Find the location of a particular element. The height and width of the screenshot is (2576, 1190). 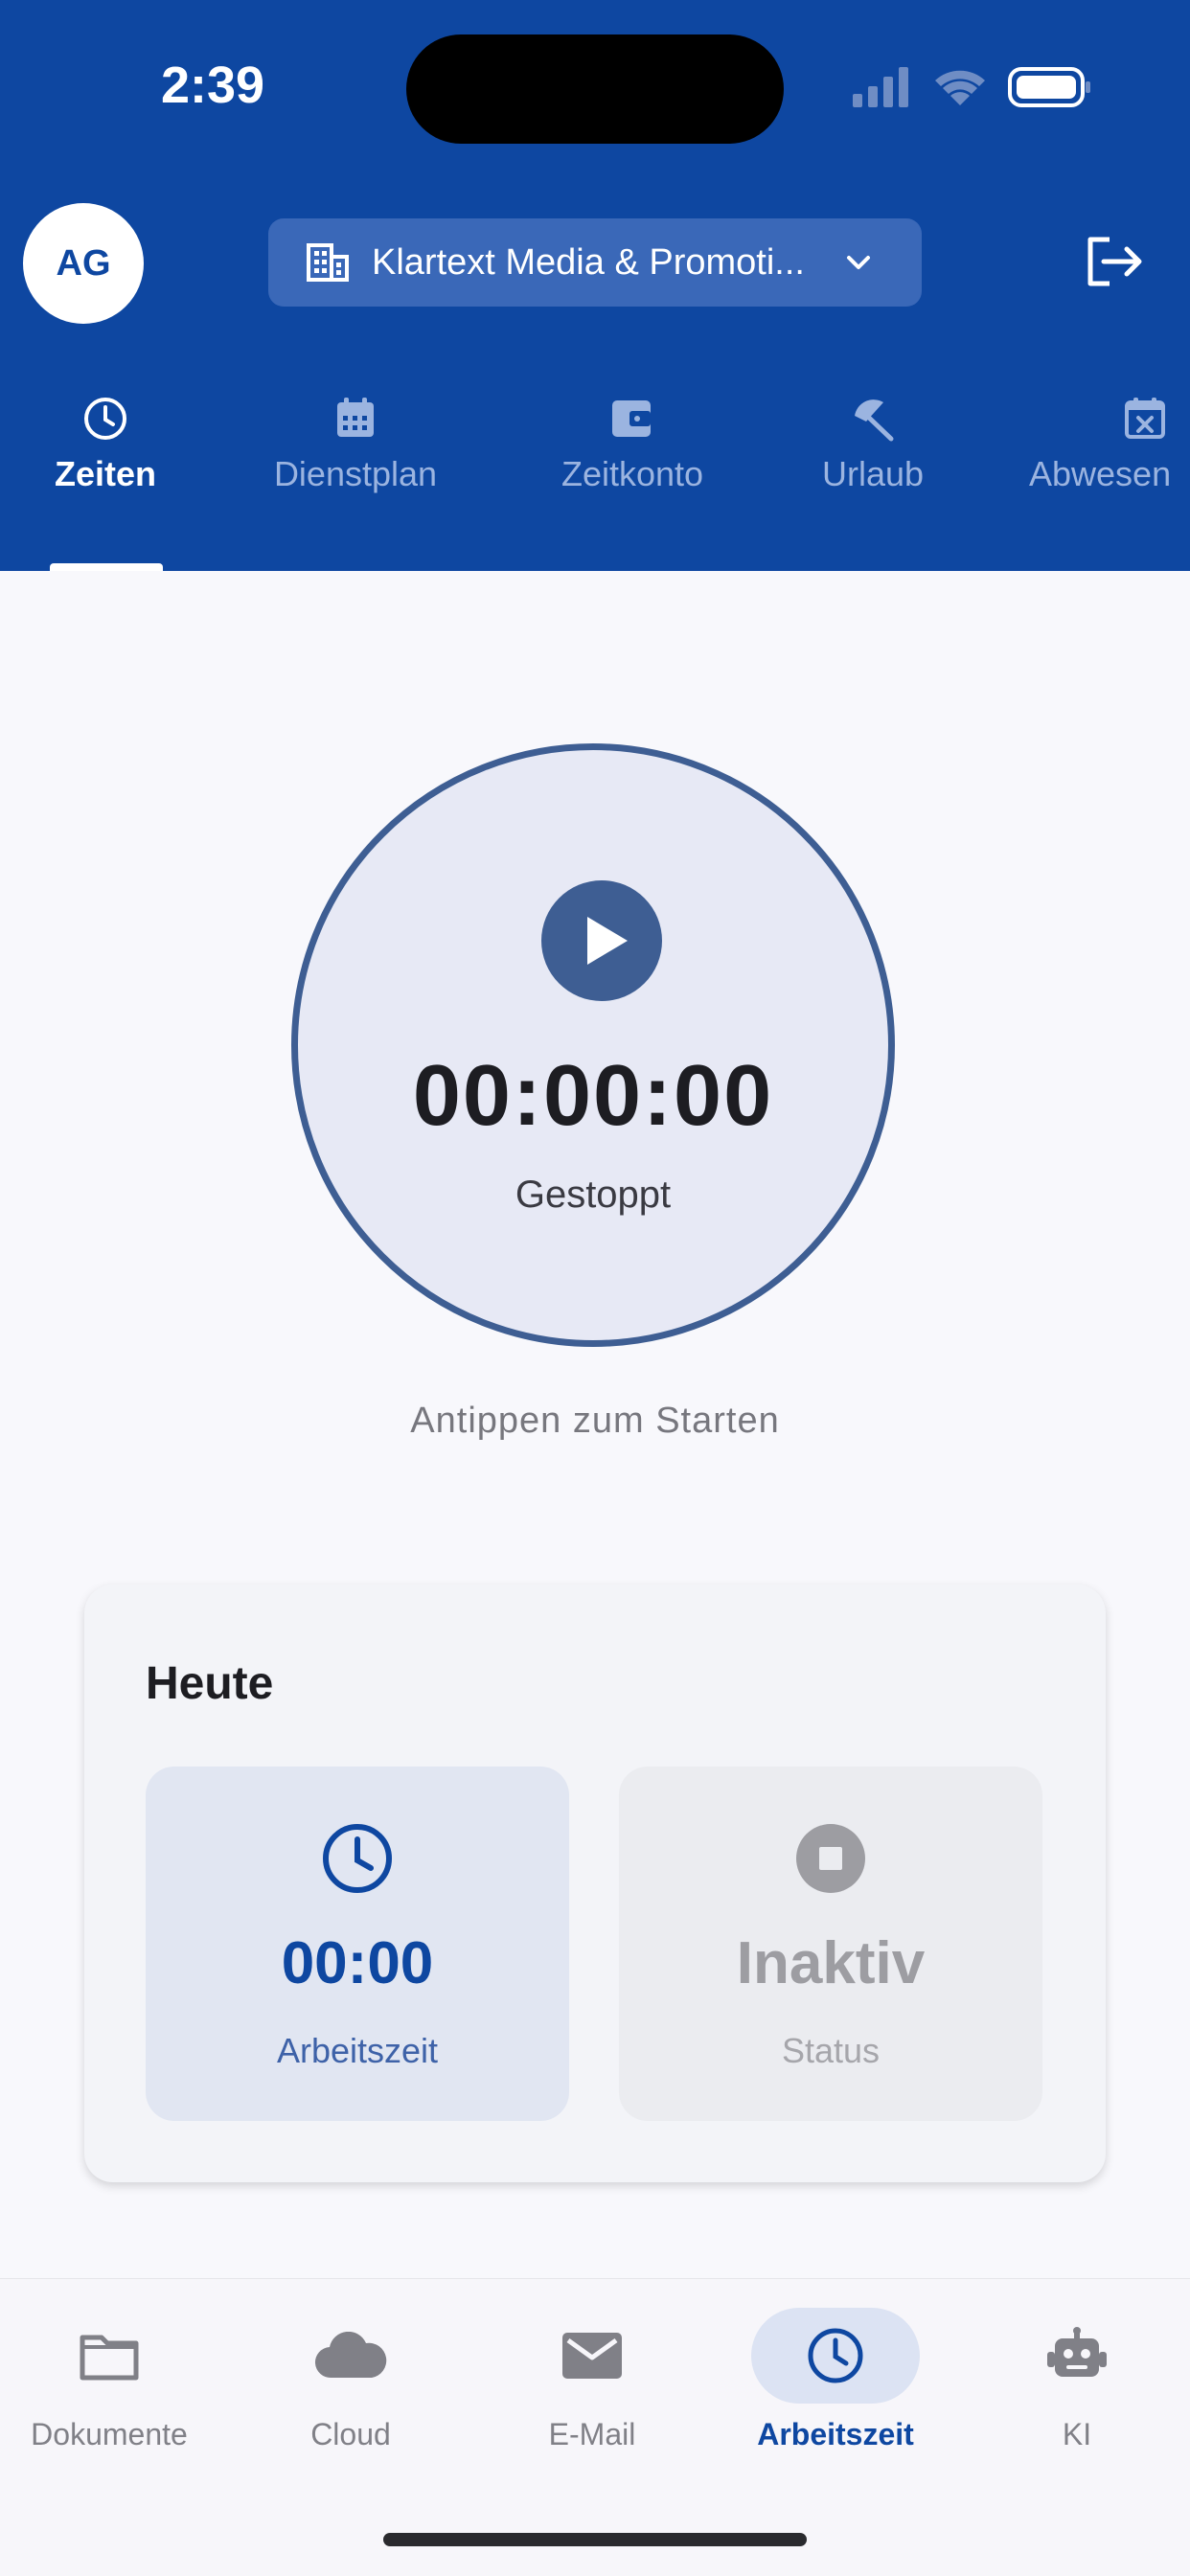

bottom-navigation: Dokumente Cloud E-Mail Arbeitszeit KI is located at coordinates (595, 2427).